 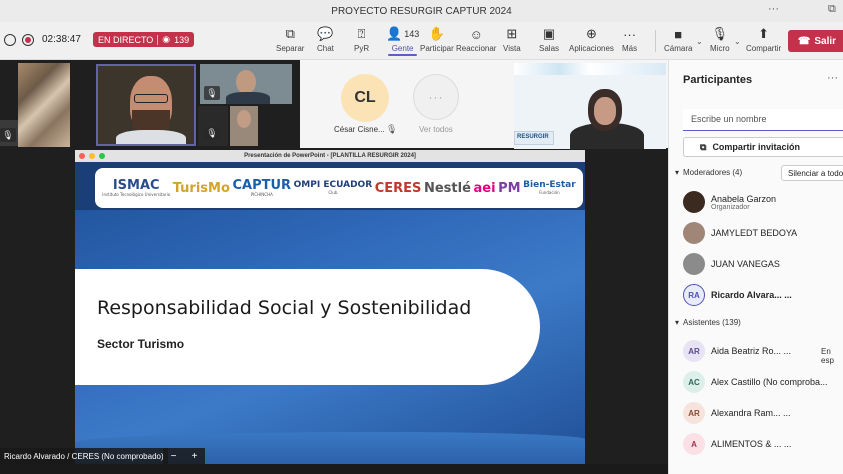 I want to click on meeting-timer: 02:38:47, so click(x=61, y=39).